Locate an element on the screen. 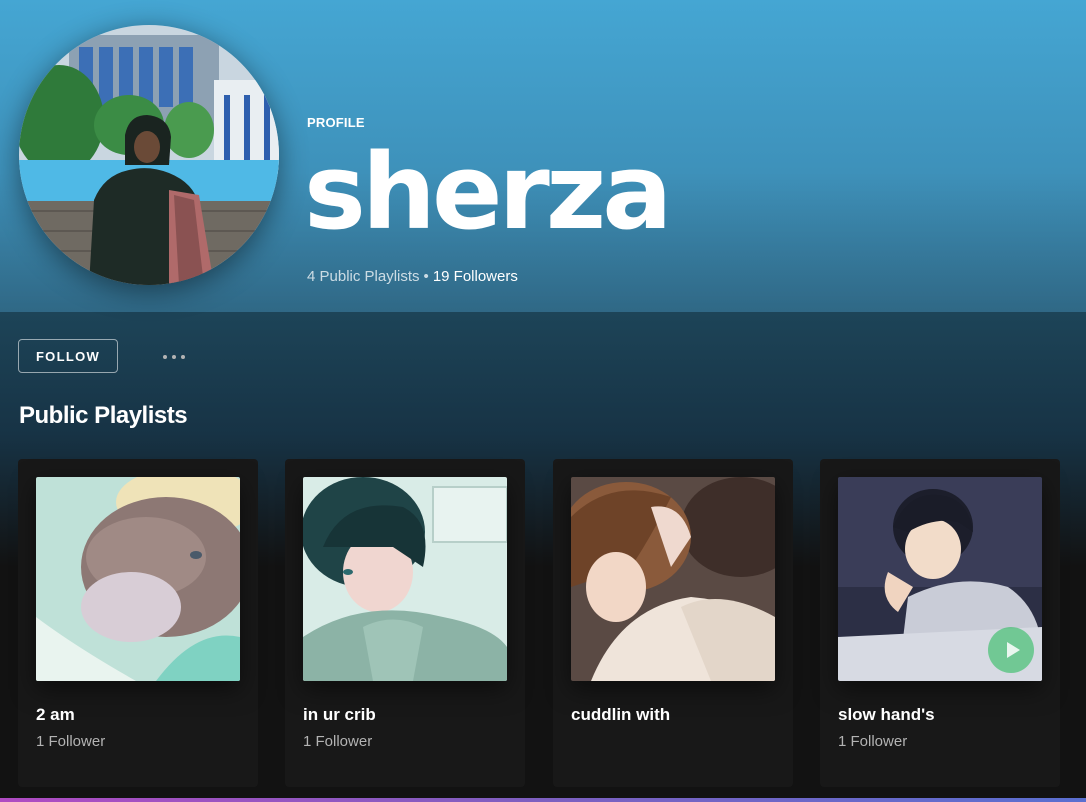  section-title: Public Playlists is located at coordinates (103, 416).